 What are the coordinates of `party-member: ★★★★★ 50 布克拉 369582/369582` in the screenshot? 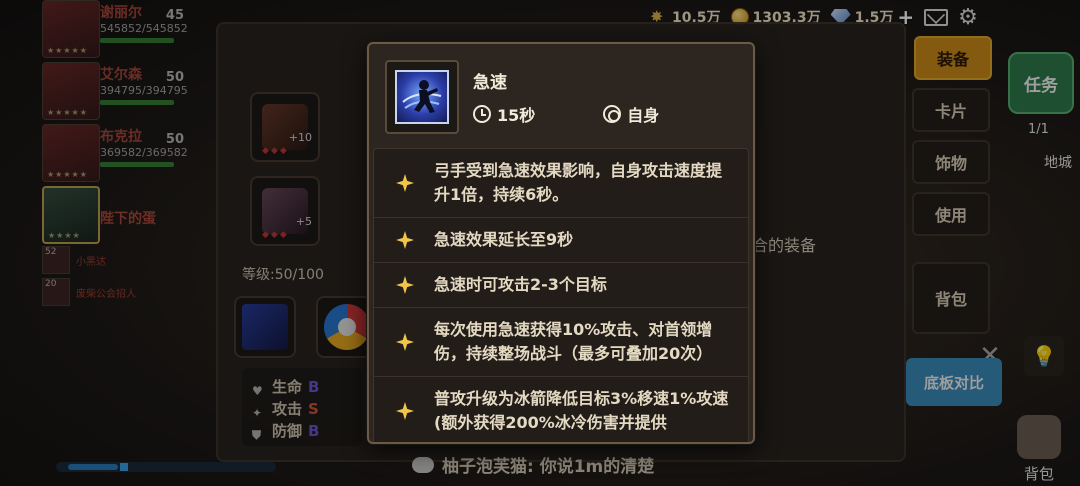 It's located at (115, 155).